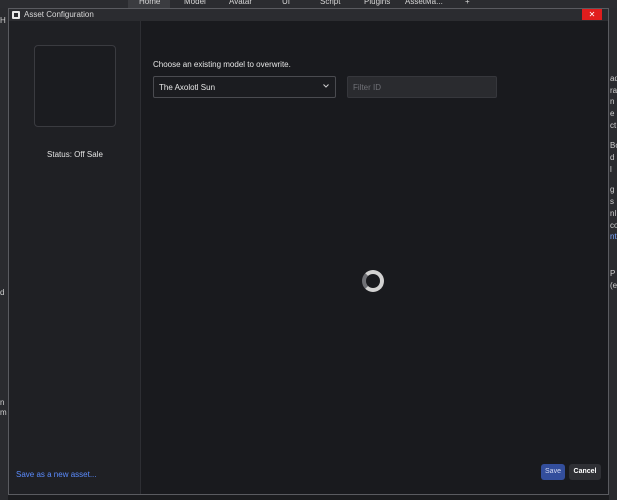 The width and height of the screenshot is (617, 500). Describe the element at coordinates (422, 87) in the screenshot. I see `filter-id-input` at that location.